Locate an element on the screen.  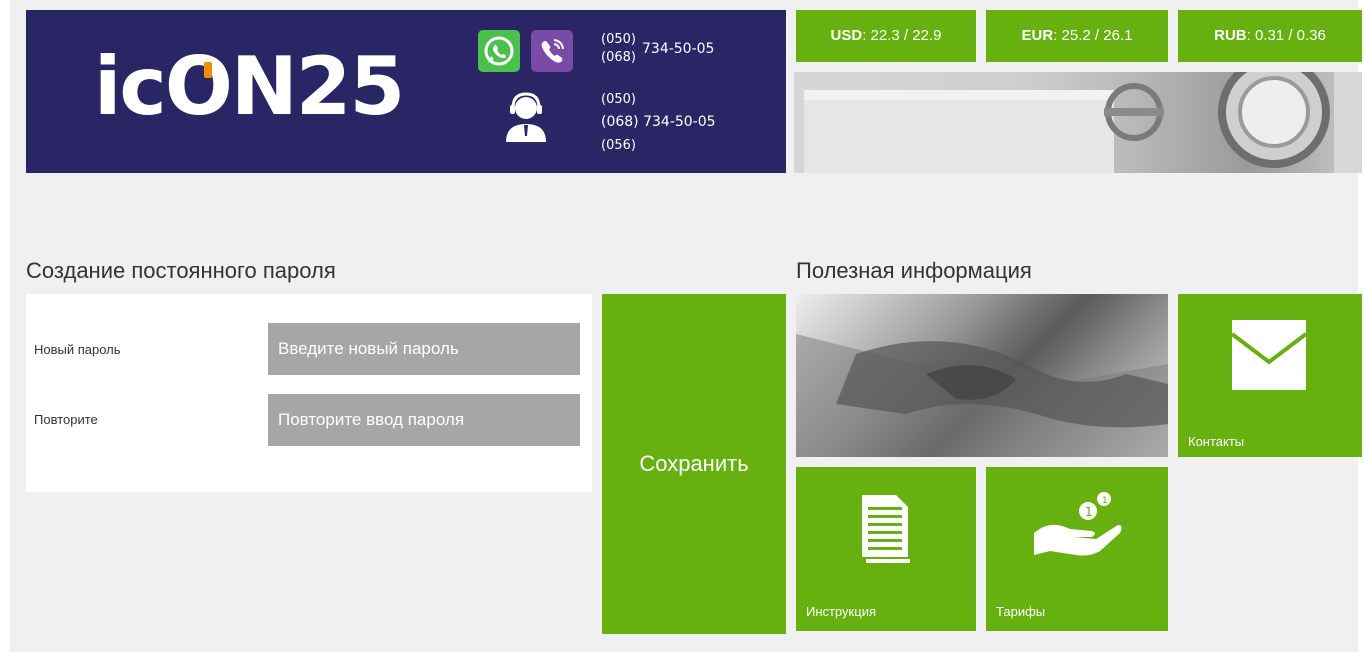
safe-banner-image is located at coordinates (1078, 122).